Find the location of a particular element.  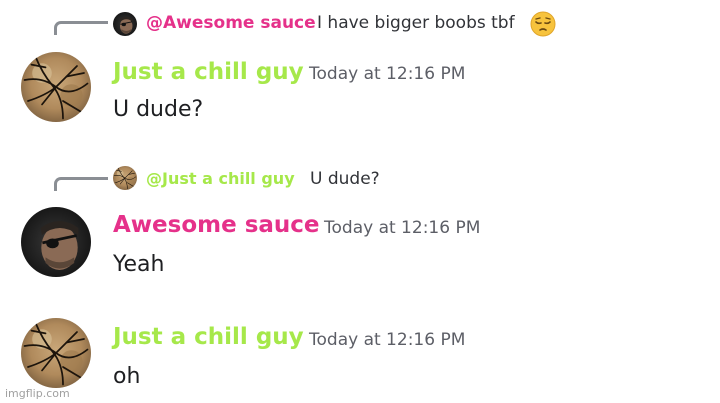

message-content: oh is located at coordinates (127, 376).